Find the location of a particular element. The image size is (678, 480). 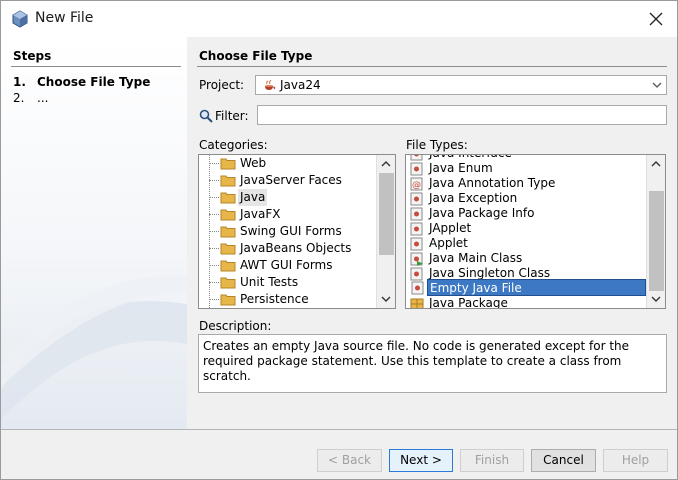

steps-divider is located at coordinates (96, 66).